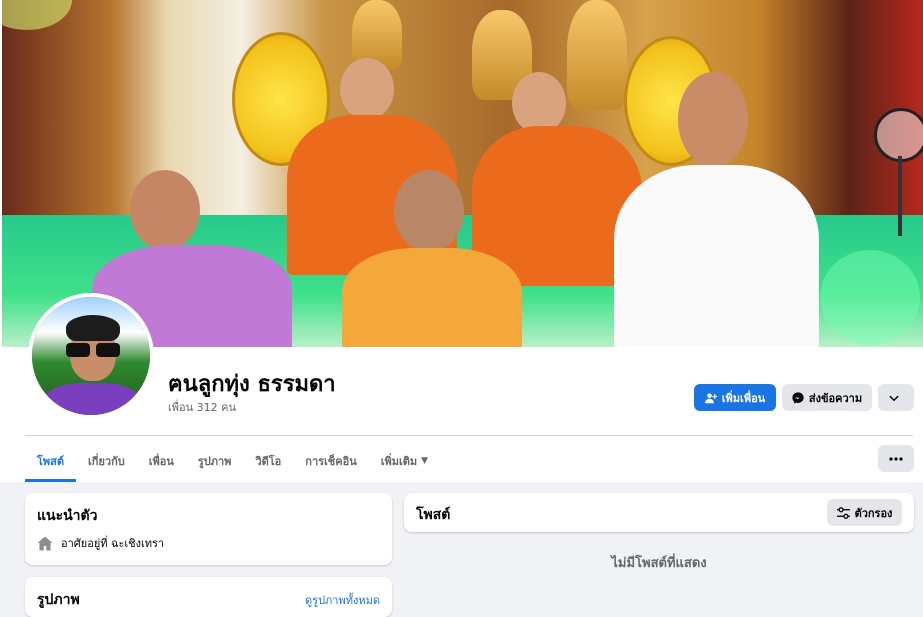 This screenshot has height=617, width=923. Describe the element at coordinates (433, 515) in the screenshot. I see `posts-title: โพสต์` at that location.